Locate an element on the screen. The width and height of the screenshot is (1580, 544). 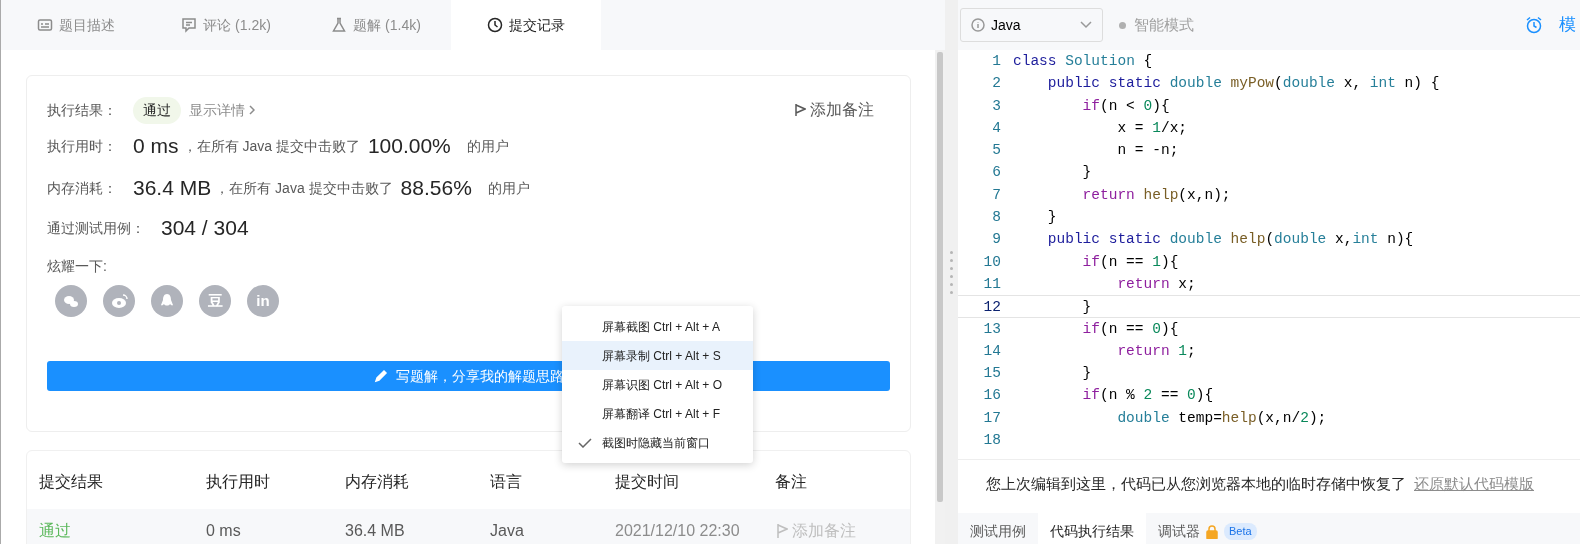
line-number: 8 is located at coordinates (996, 218).